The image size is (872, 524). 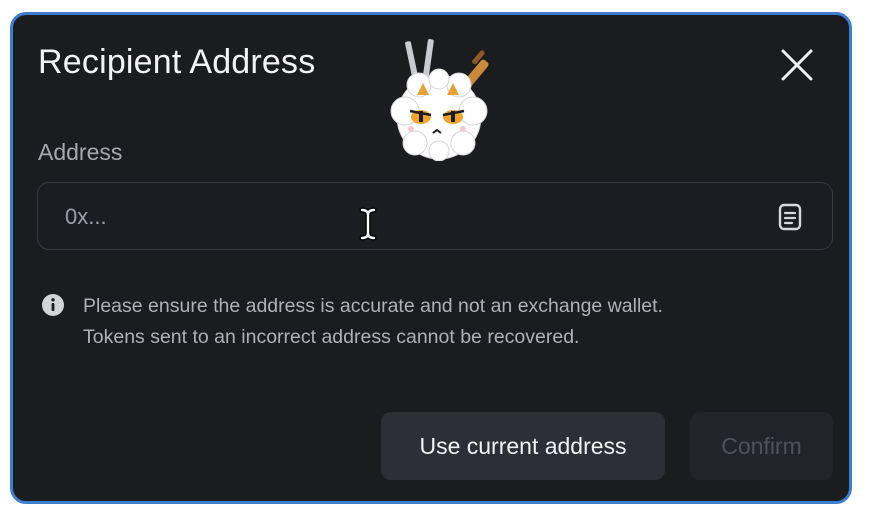 I want to click on clipboard-paste-icon, so click(x=790, y=217).